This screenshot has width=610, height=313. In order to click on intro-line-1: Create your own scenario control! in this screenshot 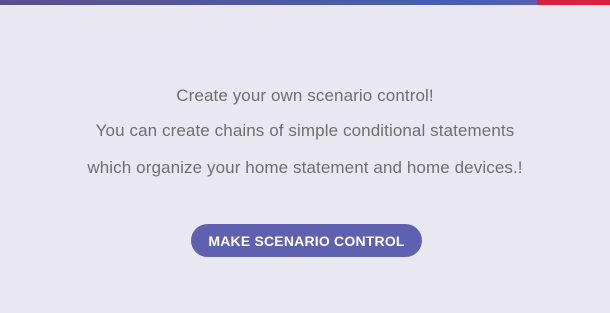, I will do `click(305, 95)`.